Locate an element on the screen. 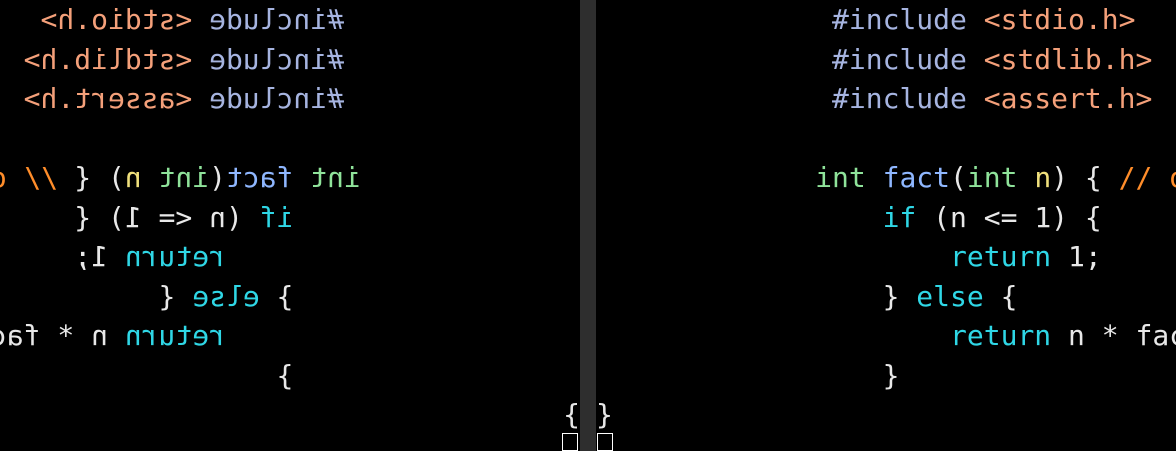 This screenshot has width=1176, height=451. mirrored-code-token: { is located at coordinates (175, 296).